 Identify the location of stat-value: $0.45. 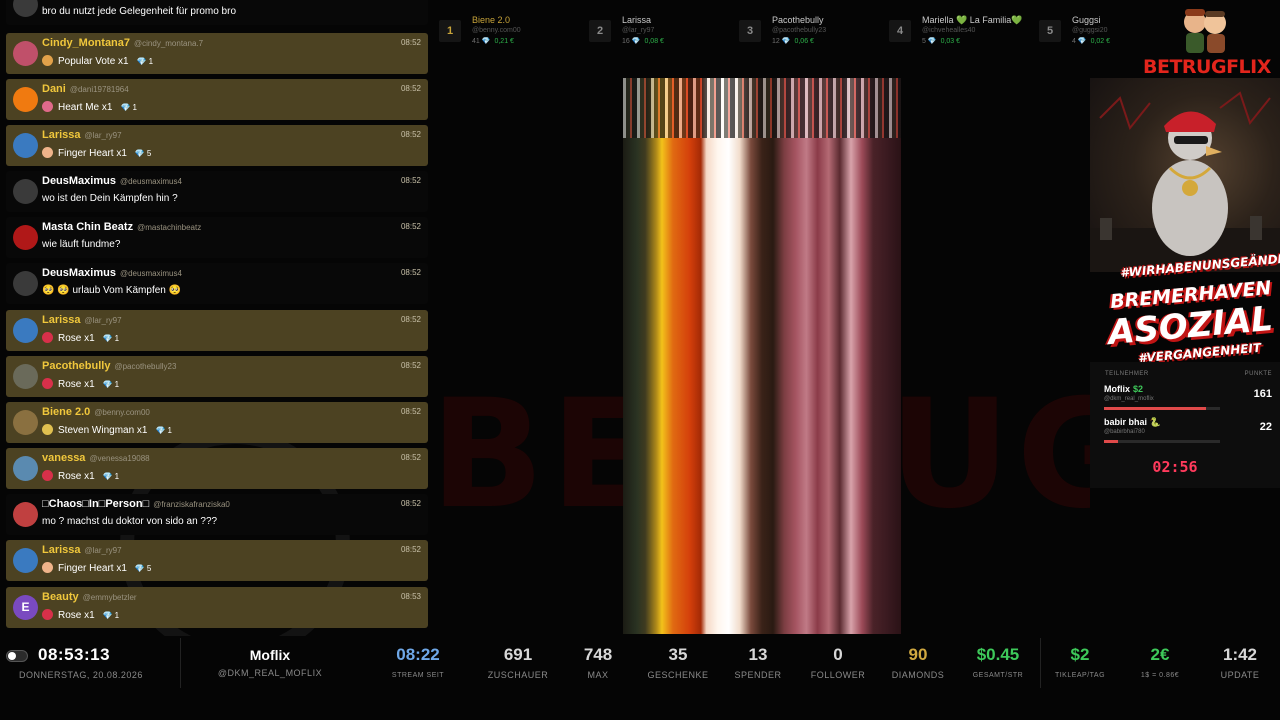
(998, 654).